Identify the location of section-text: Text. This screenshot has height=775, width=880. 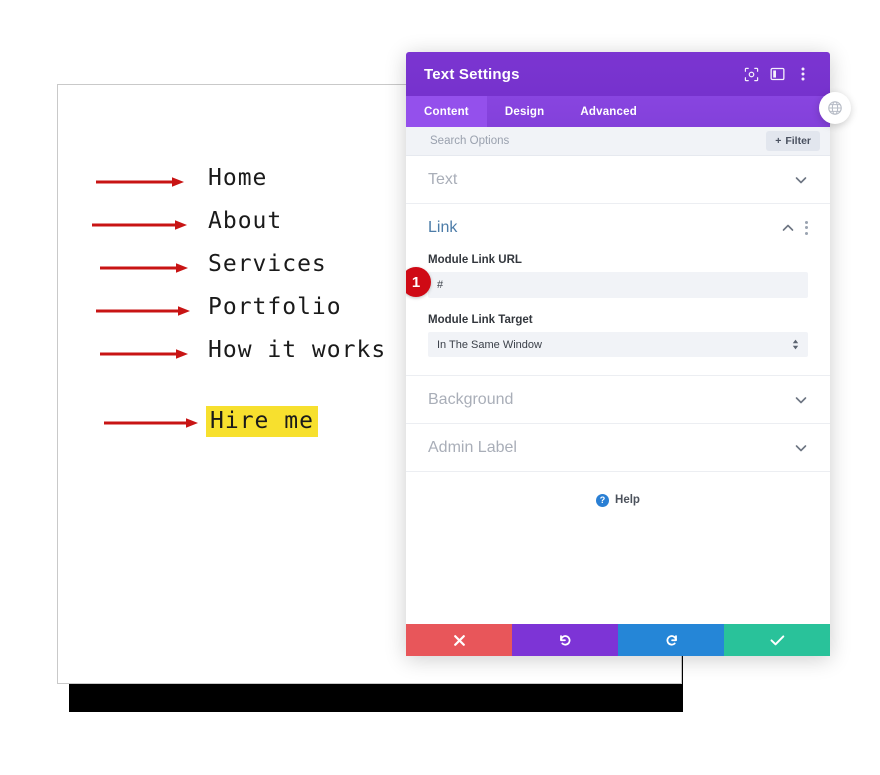
(618, 180).